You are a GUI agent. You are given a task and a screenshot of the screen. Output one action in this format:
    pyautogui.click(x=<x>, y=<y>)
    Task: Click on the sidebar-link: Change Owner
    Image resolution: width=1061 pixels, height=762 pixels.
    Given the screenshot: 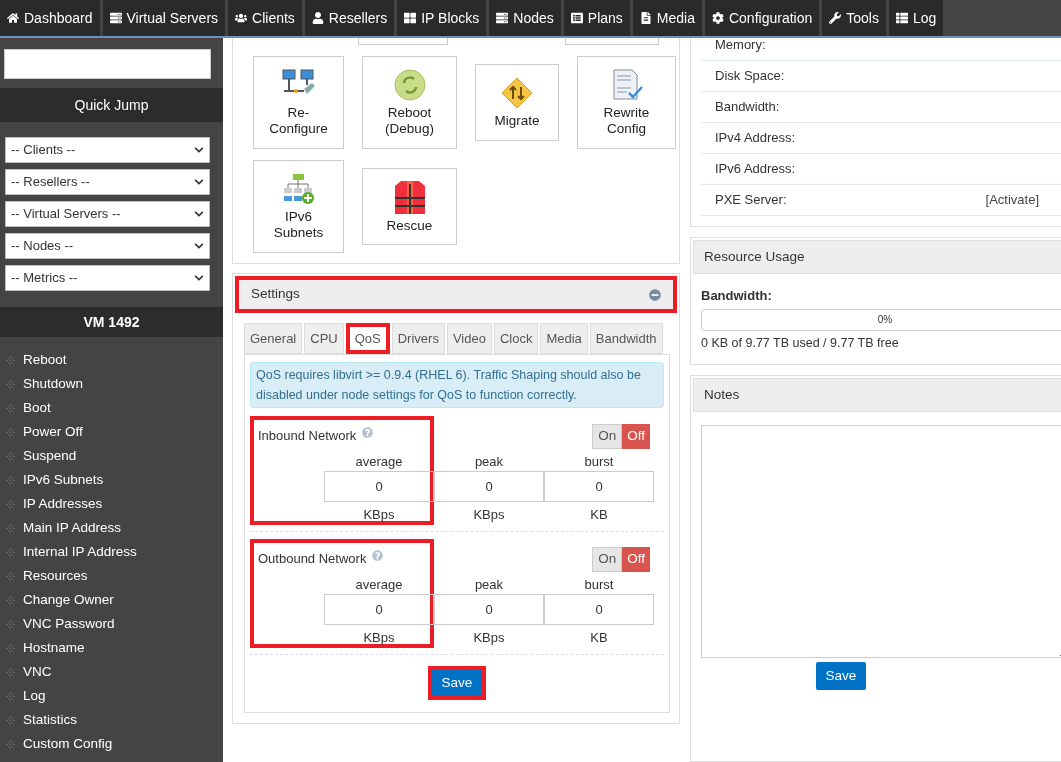 What is the action you would take?
    pyautogui.click(x=68, y=600)
    